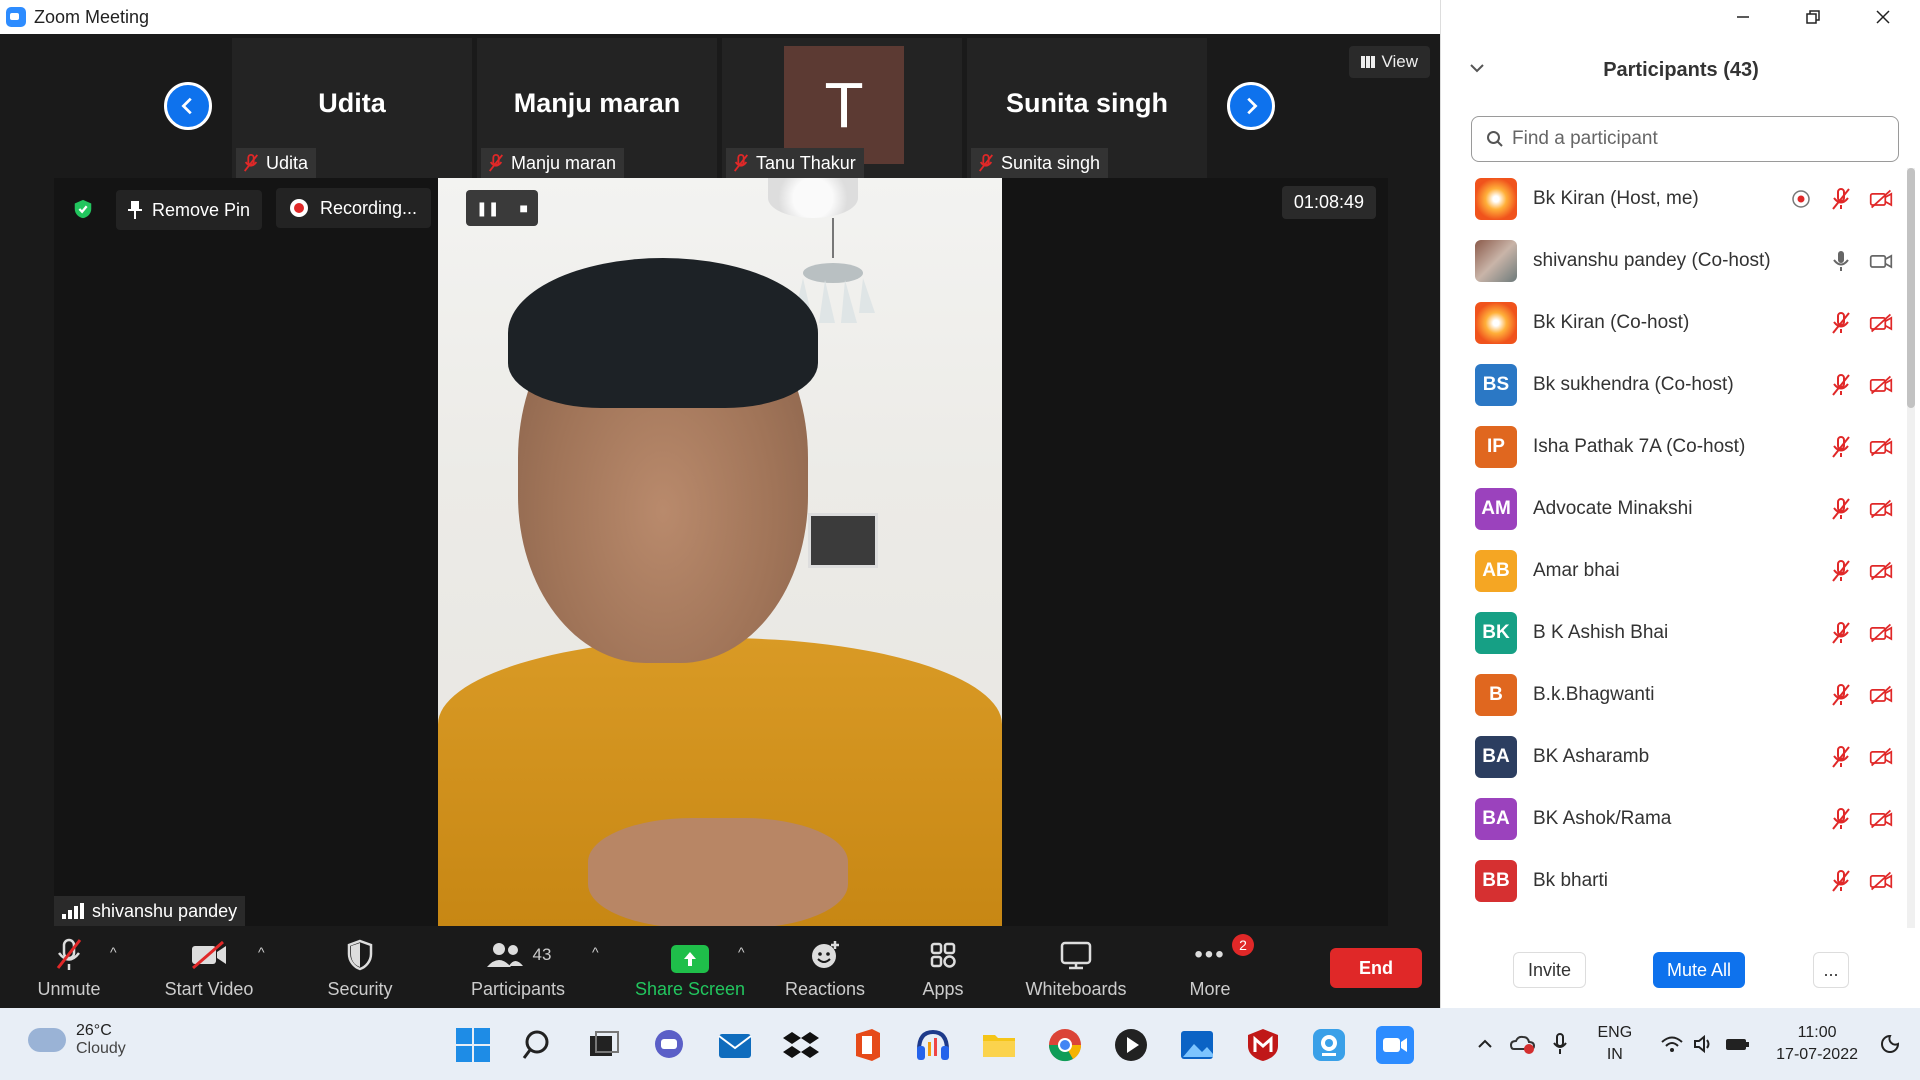  I want to click on task-view-icon, so click(603, 1045).